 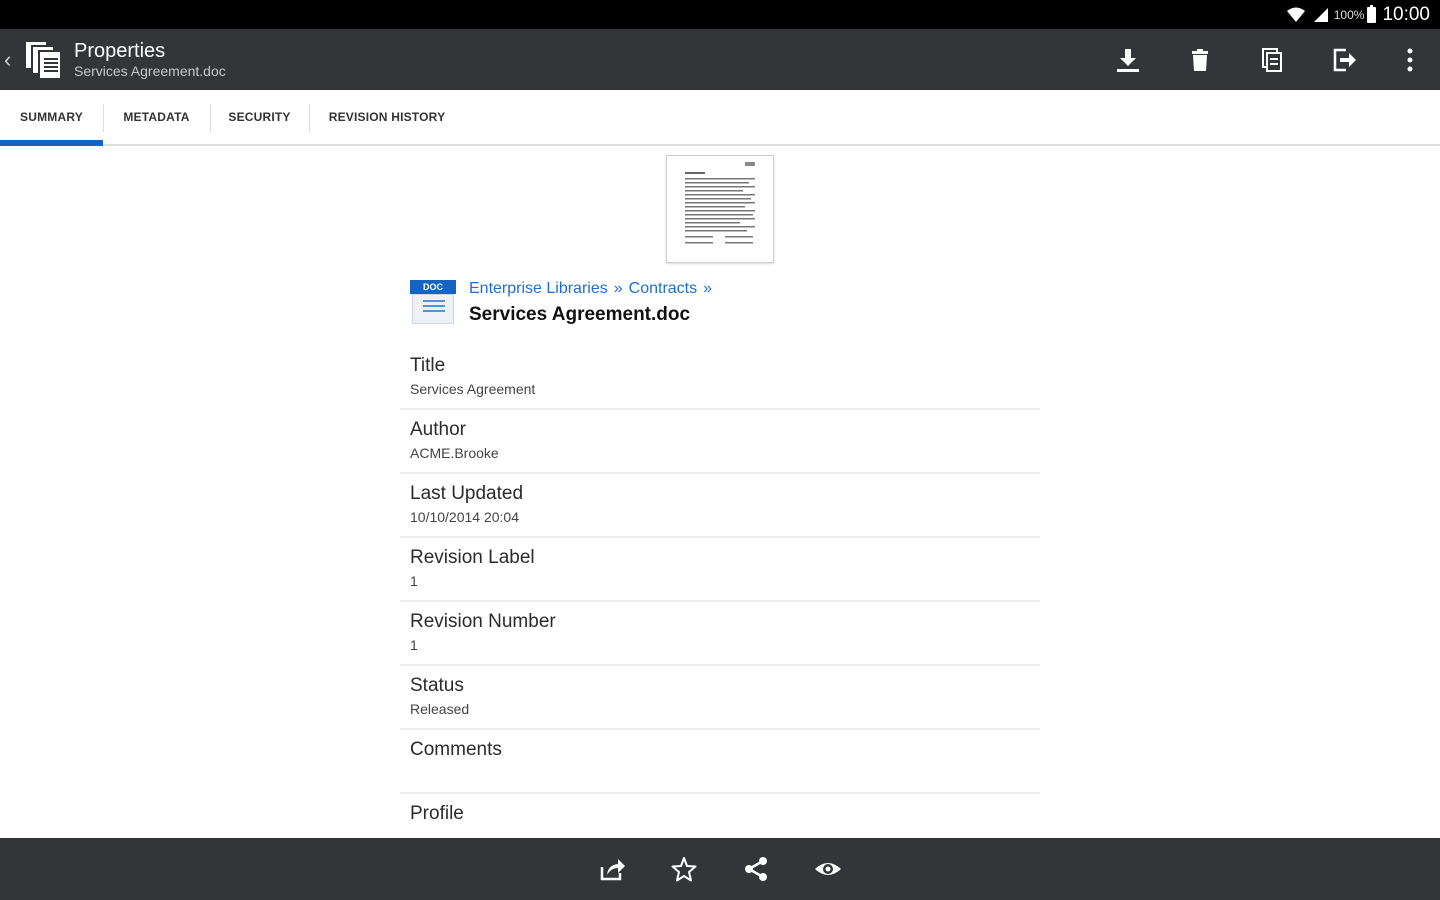 I want to click on property-status: Status Released, so click(x=720, y=698).